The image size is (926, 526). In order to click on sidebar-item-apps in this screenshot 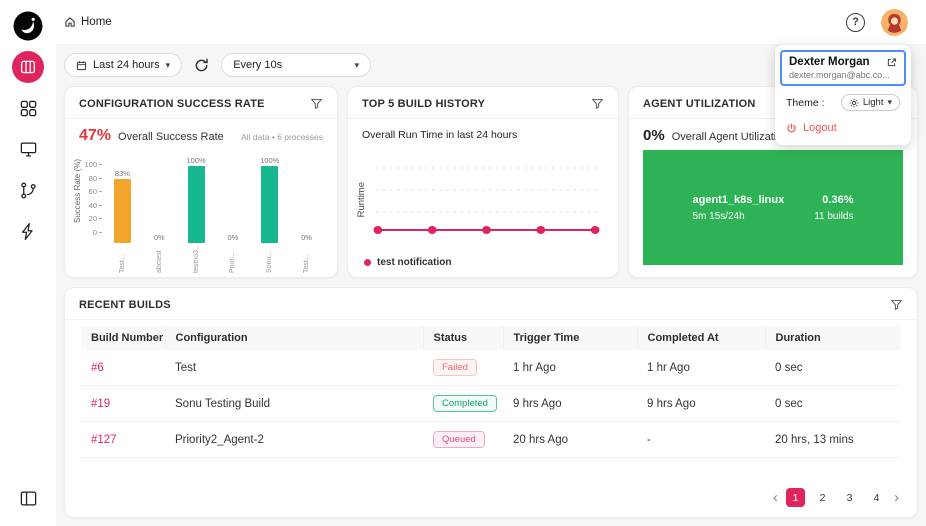, I will do `click(28, 108)`.